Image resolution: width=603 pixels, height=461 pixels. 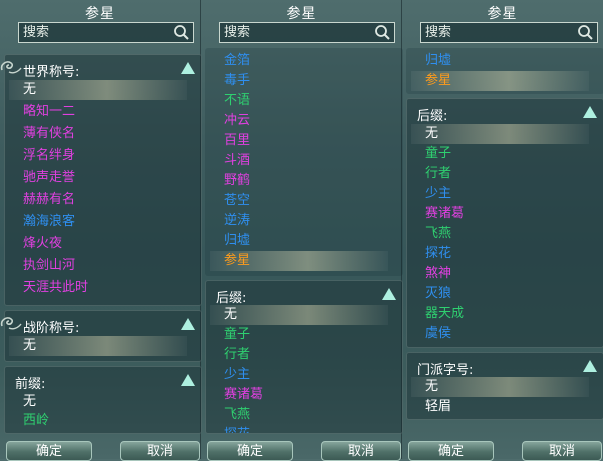 I want to click on list-item: 斗酒, so click(x=299, y=161).